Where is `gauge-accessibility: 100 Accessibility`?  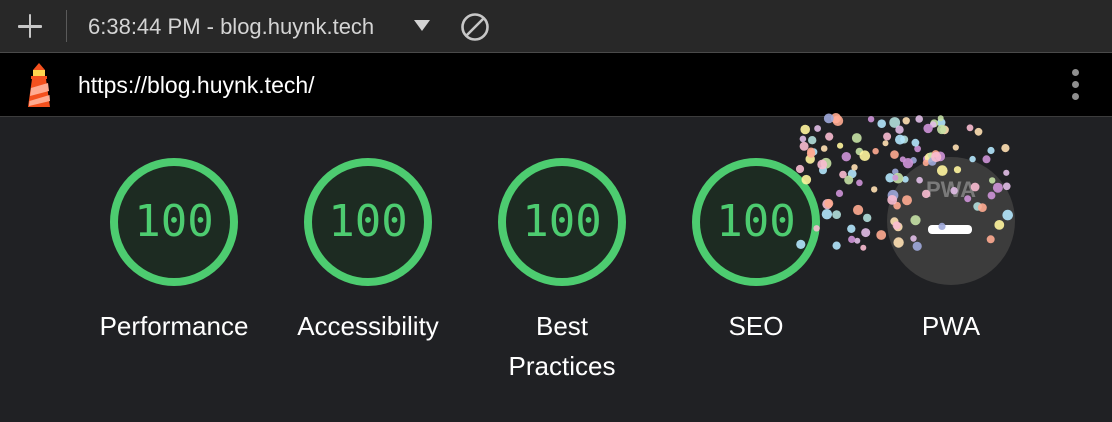
gauge-accessibility: 100 Accessibility is located at coordinates (368, 287).